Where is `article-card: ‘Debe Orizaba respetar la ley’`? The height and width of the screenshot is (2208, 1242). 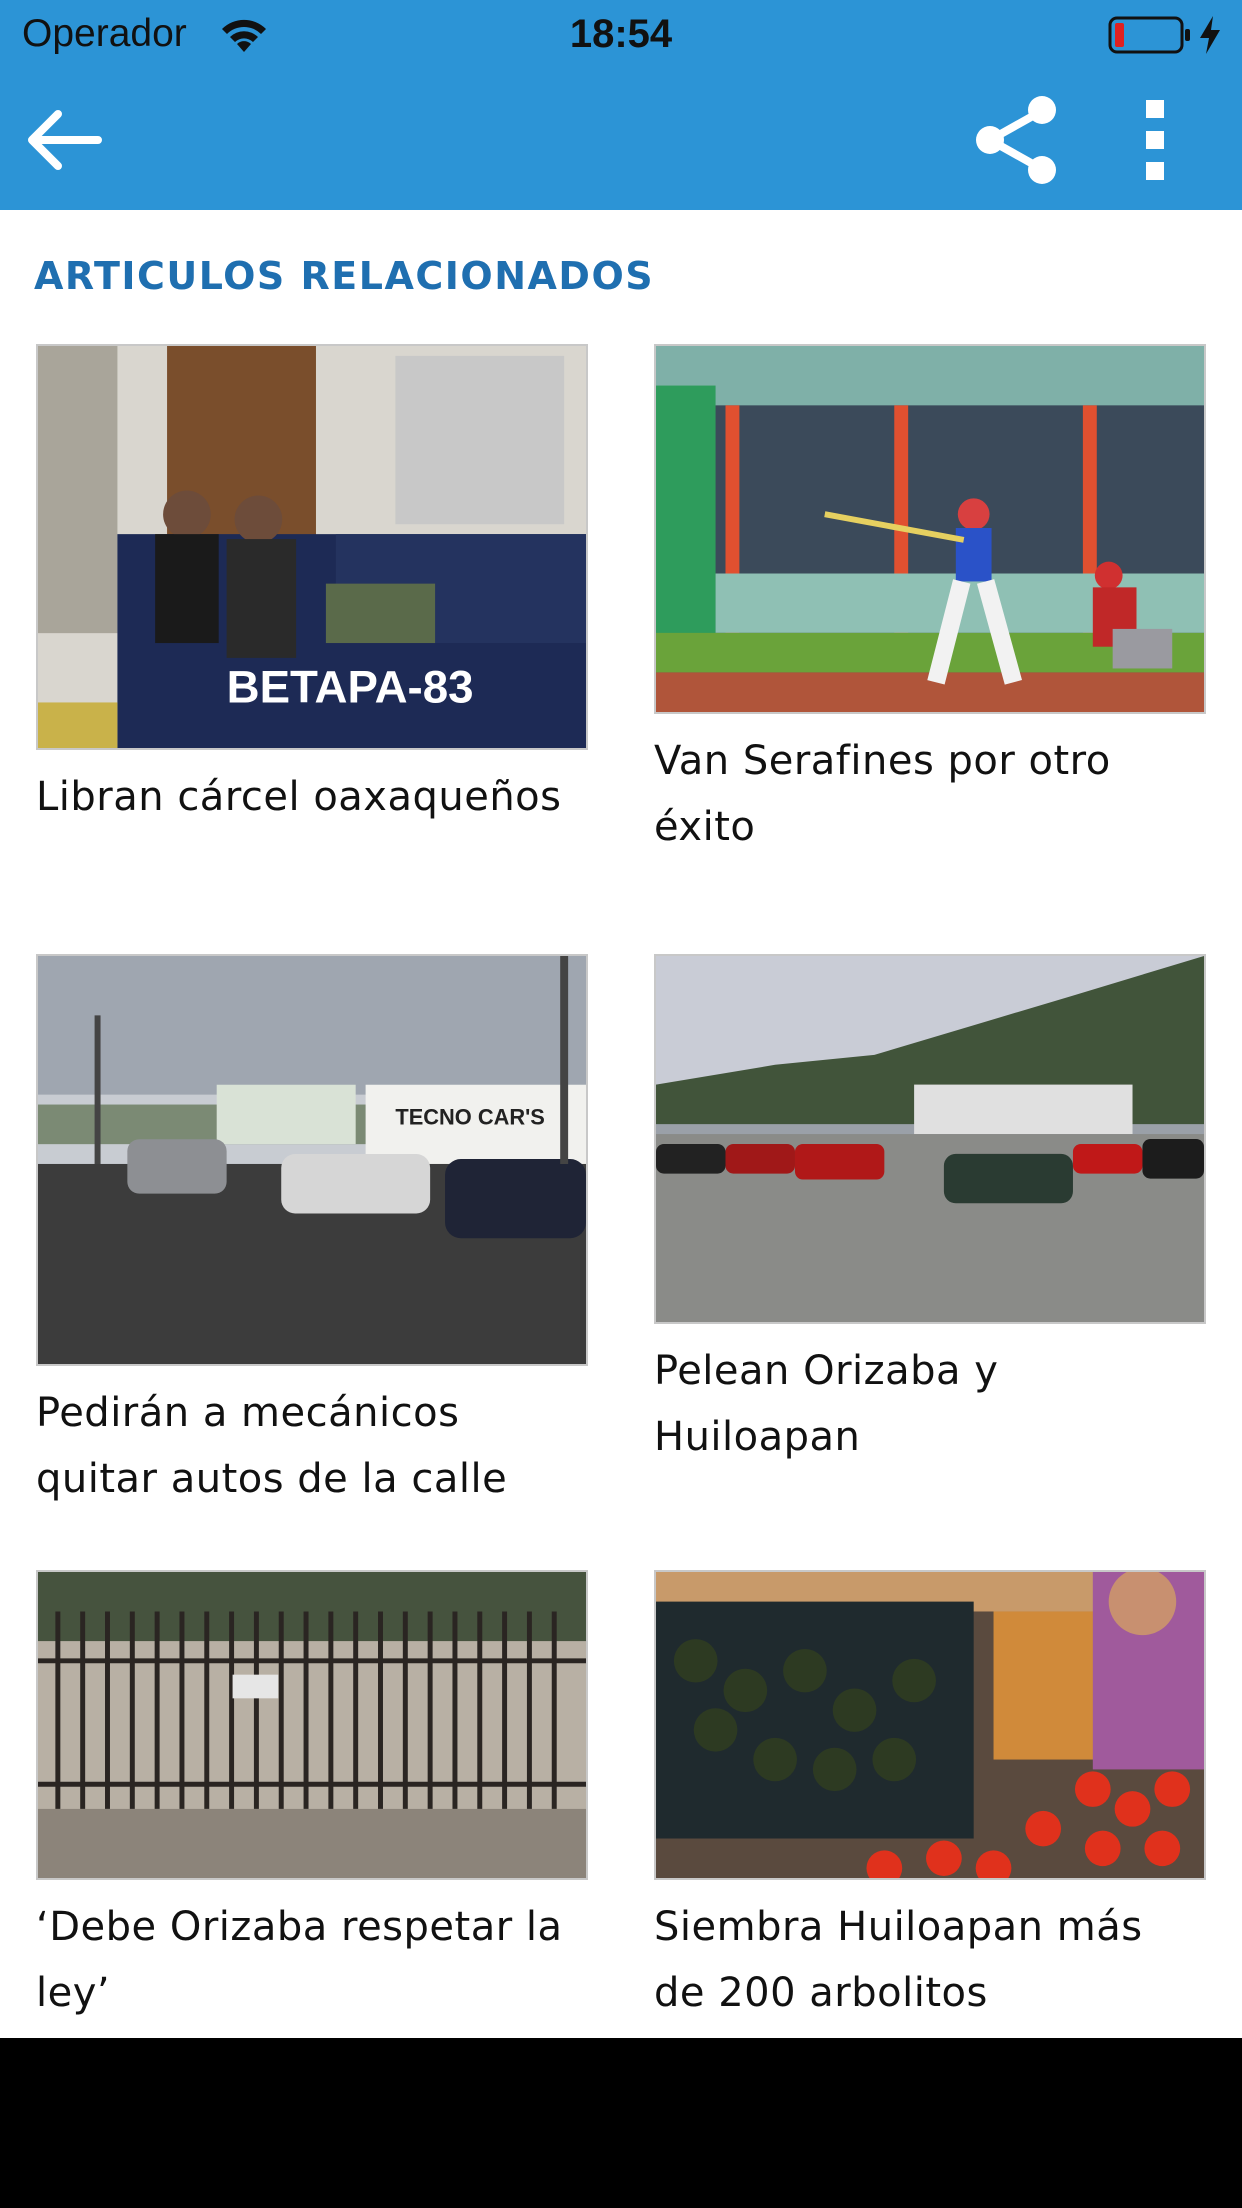 article-card: ‘Debe Orizaba respetar la ley’ is located at coordinates (312, 1798).